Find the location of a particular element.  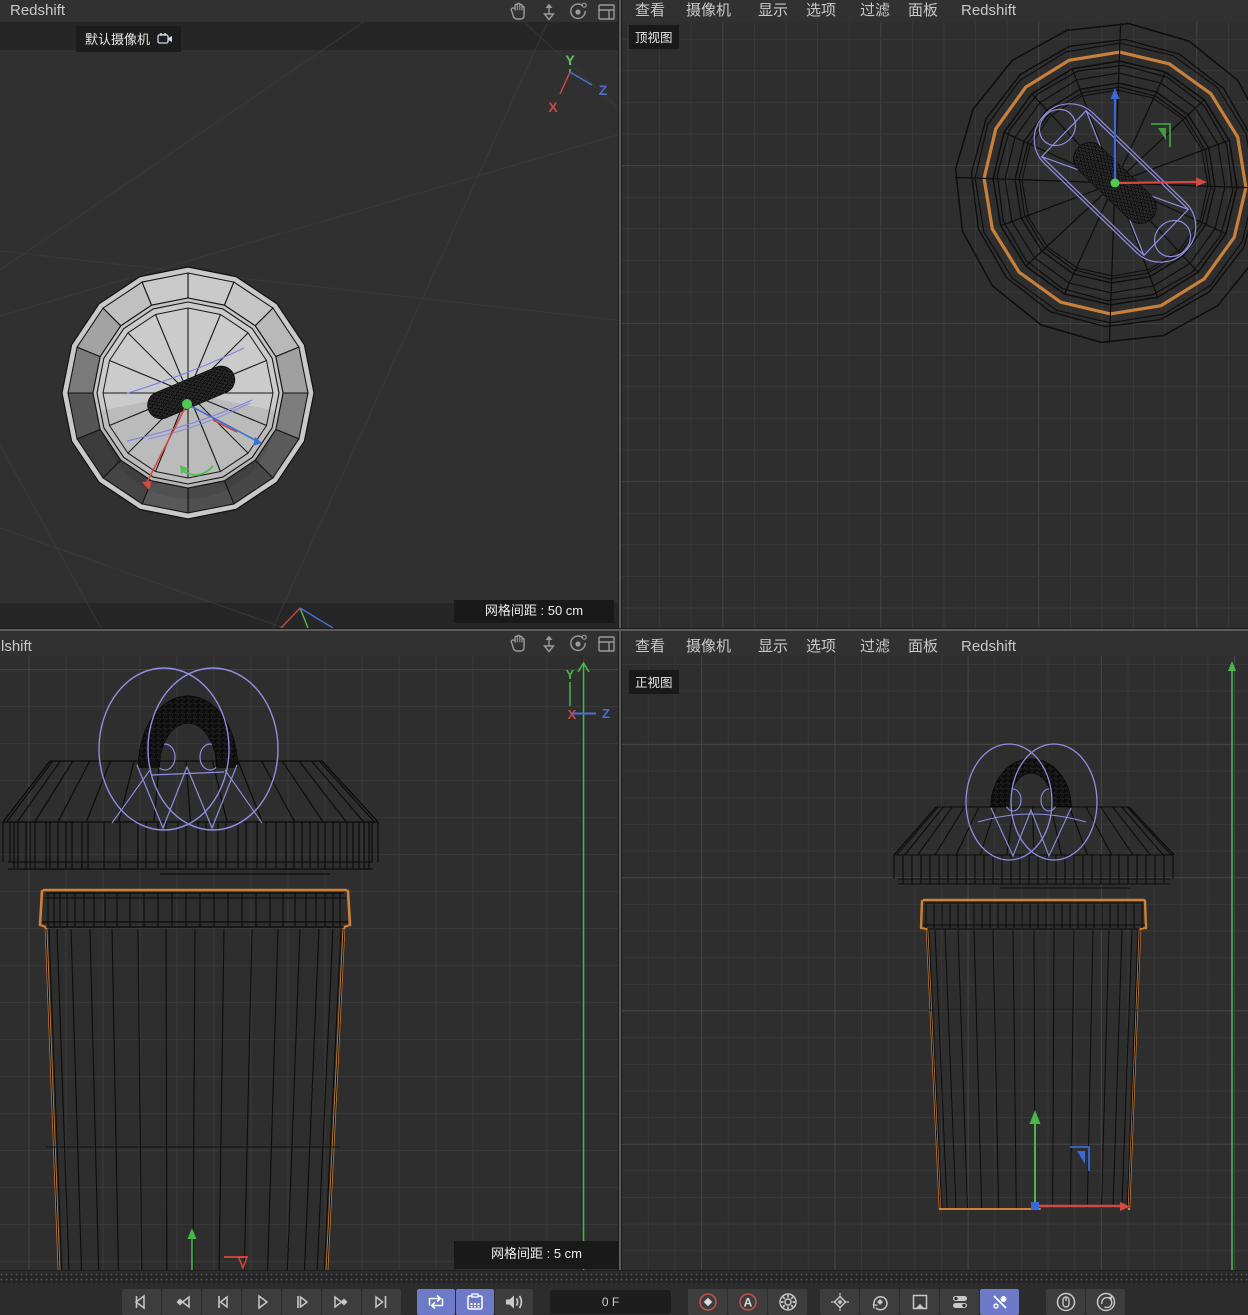

svg-text: X is located at coordinates (553, 107).